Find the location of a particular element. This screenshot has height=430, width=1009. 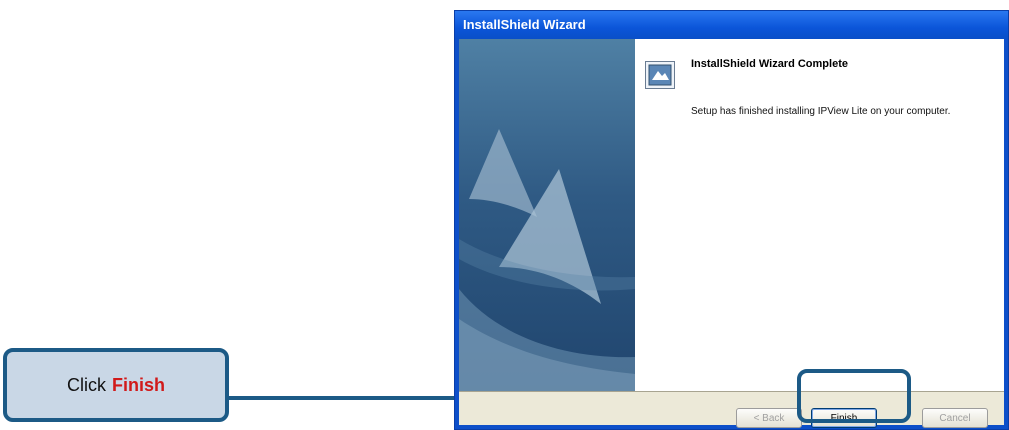

window-title: InstallShield Wizard is located at coordinates (524, 24).